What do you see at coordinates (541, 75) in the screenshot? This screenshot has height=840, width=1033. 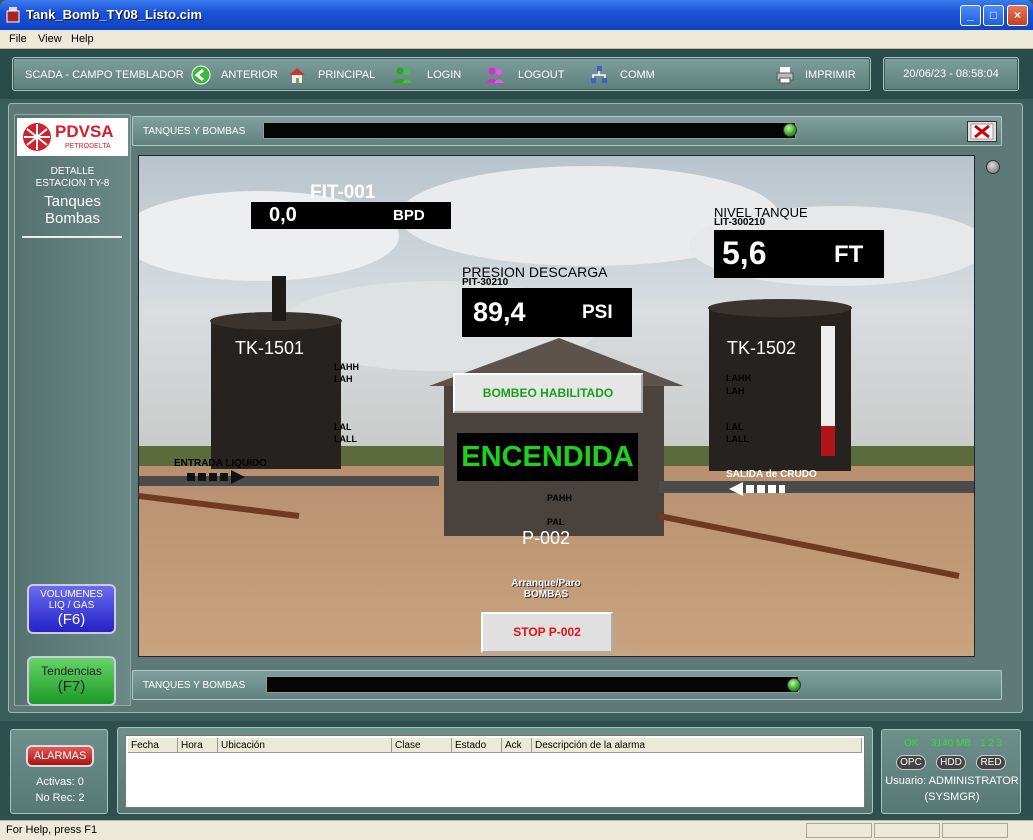 I see `logout-button: LOGOUT` at bounding box center [541, 75].